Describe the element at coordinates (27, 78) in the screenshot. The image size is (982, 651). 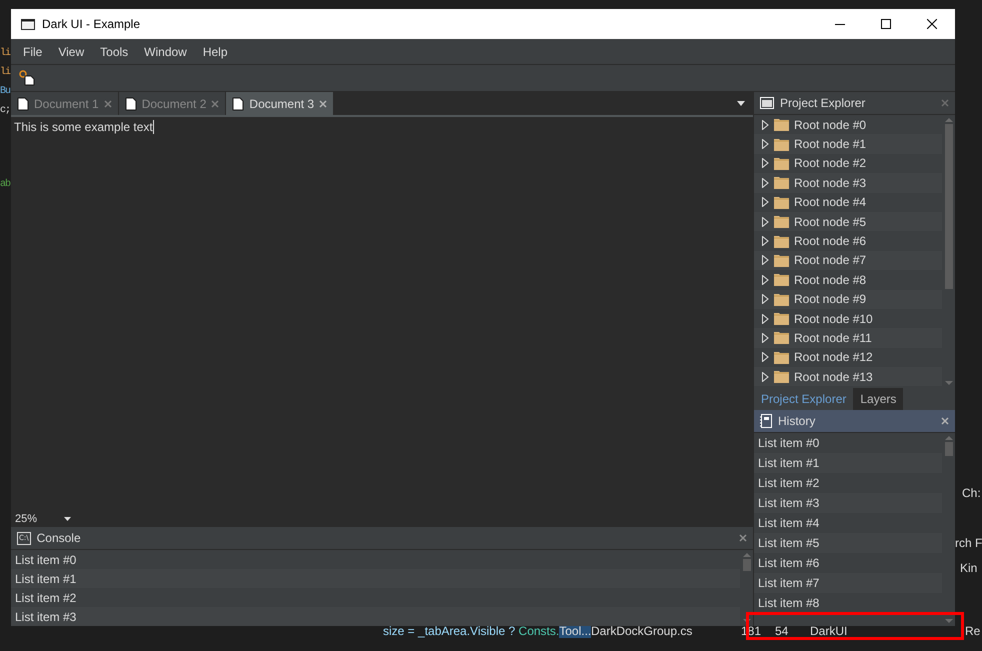
I see `new-document-button` at that location.